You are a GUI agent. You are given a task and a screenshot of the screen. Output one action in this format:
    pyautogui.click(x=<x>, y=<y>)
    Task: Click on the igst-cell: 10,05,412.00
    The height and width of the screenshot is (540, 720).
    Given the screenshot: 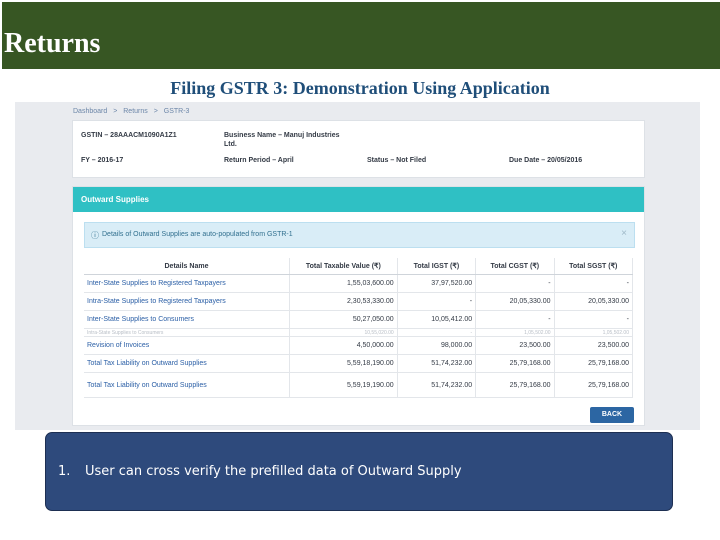 What is the action you would take?
    pyautogui.click(x=437, y=319)
    